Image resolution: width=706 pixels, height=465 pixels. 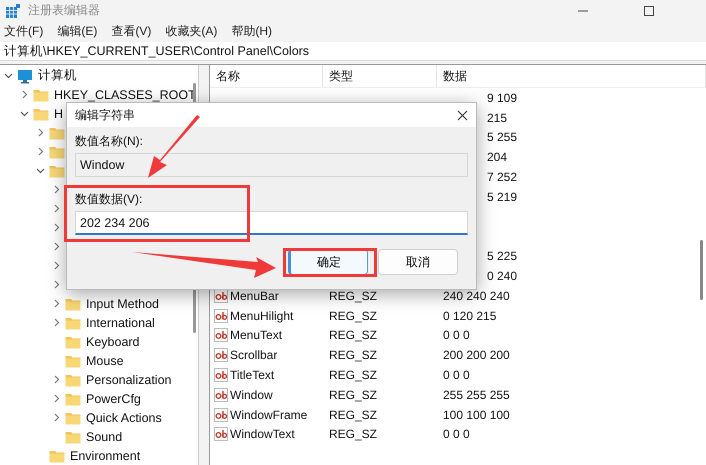 What do you see at coordinates (113, 399) in the screenshot?
I see `tree-item: PowerCfg` at bounding box center [113, 399].